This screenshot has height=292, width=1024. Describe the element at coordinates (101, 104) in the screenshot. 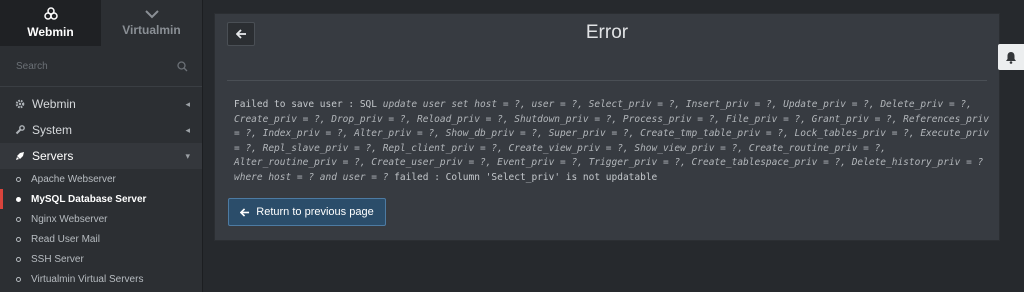

I see `sidebar-category-webmin: Webmin ◂` at that location.